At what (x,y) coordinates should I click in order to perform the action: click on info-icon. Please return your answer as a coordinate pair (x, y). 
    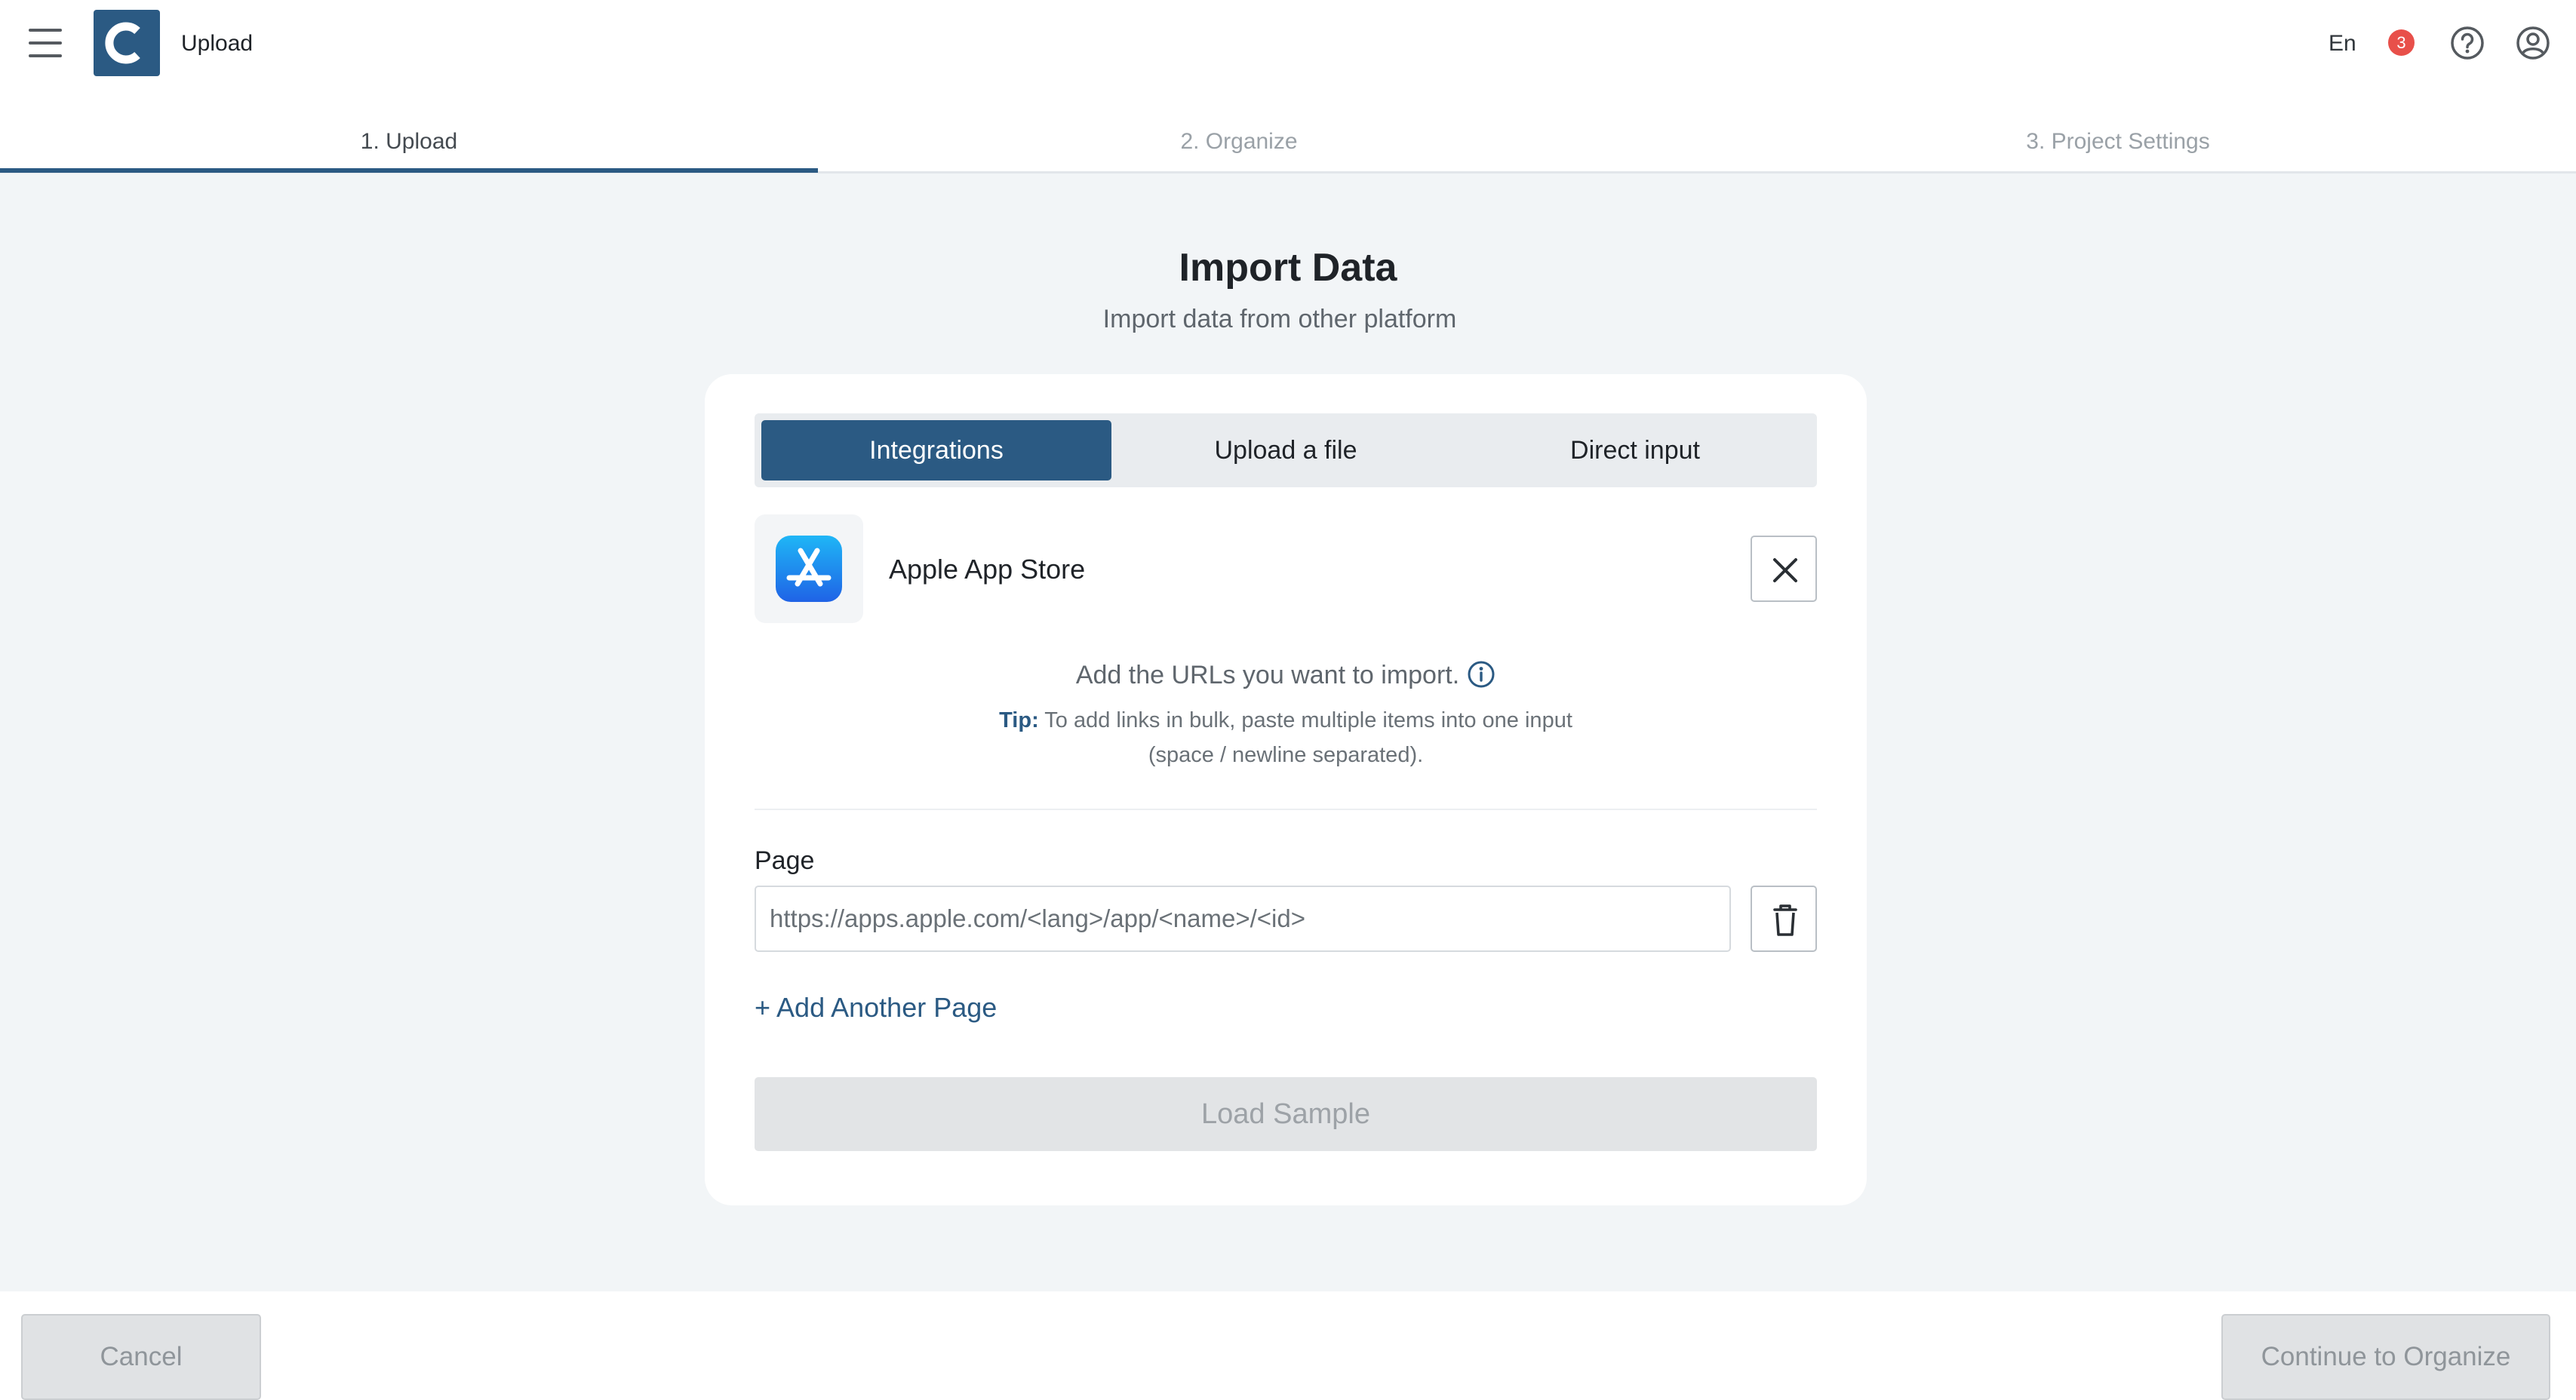
    Looking at the image, I should click on (1481, 674).